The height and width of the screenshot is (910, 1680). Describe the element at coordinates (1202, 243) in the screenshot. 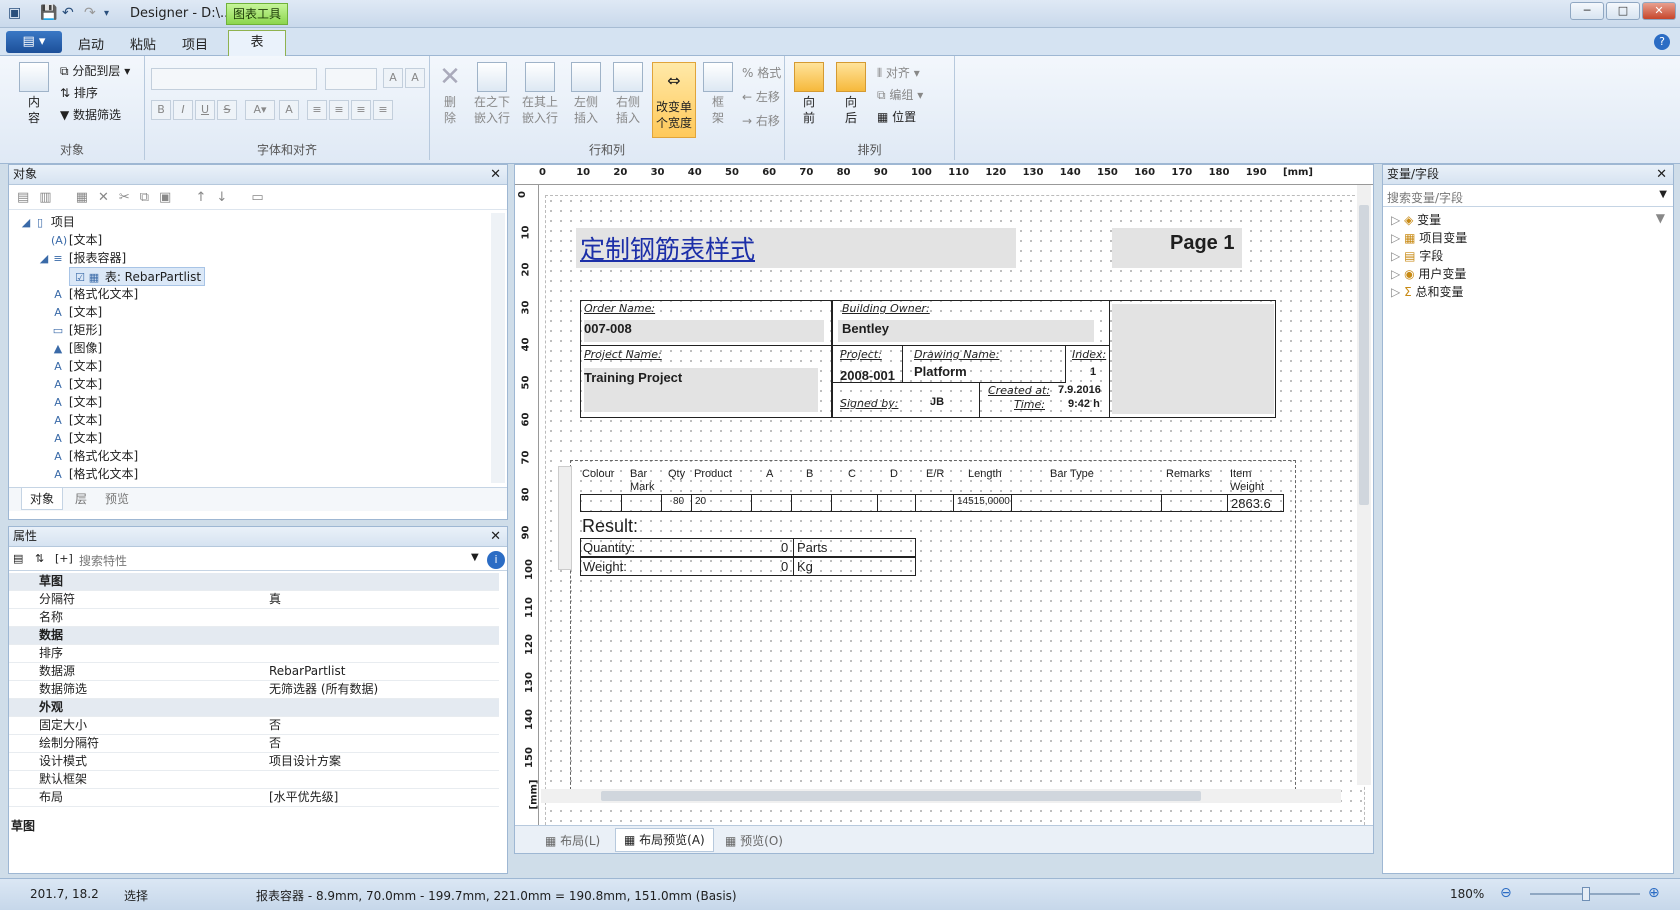

I see `page-number: Page 1` at that location.